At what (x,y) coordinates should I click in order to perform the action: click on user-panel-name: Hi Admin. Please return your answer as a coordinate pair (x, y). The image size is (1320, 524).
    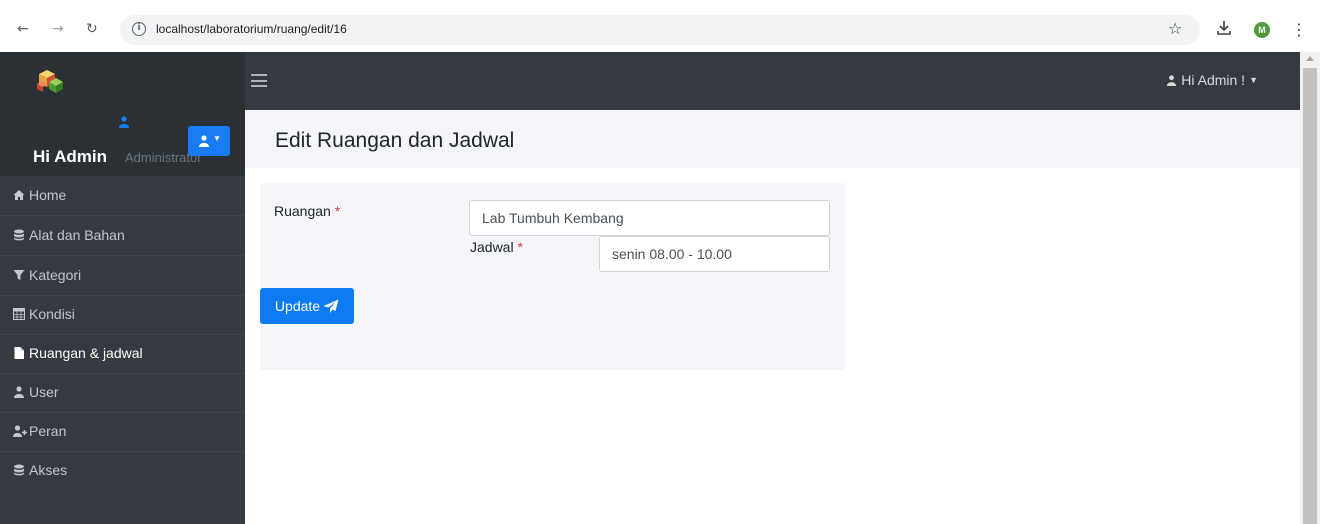
    Looking at the image, I should click on (70, 156).